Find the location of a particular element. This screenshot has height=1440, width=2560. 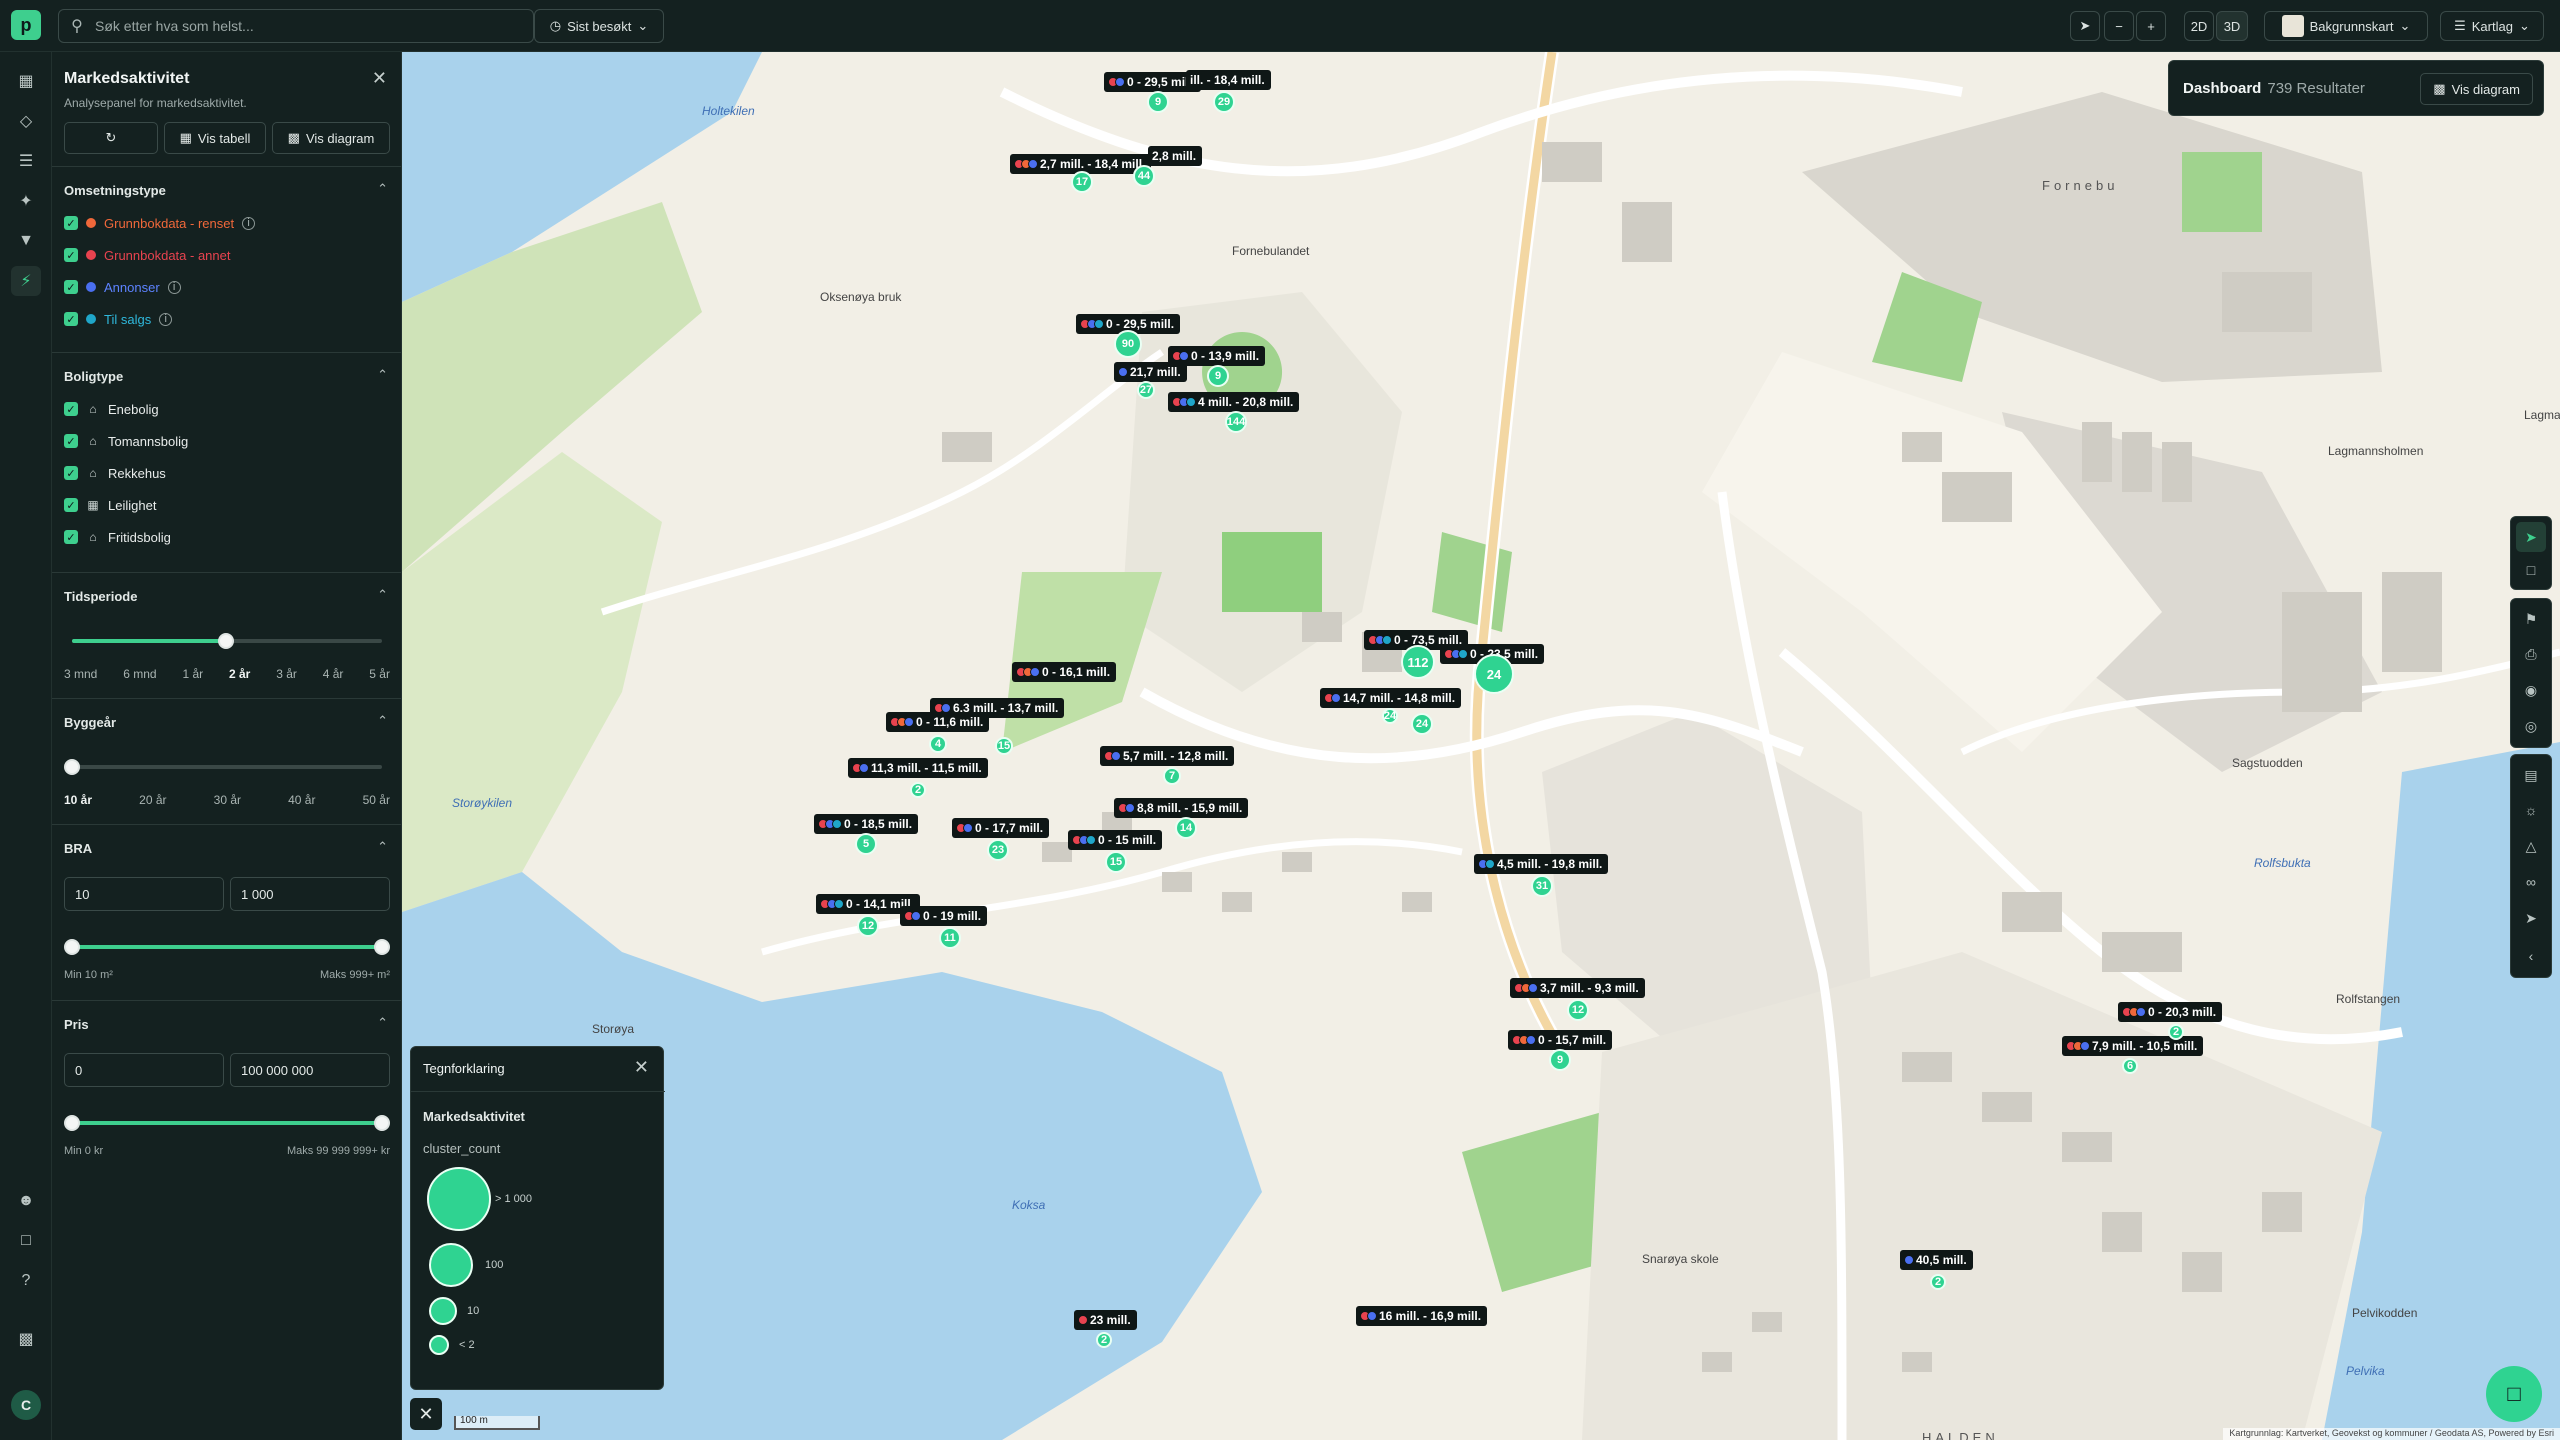

price-range-label: 3,7 mill. - 9,3 mill. is located at coordinates (1577, 988).